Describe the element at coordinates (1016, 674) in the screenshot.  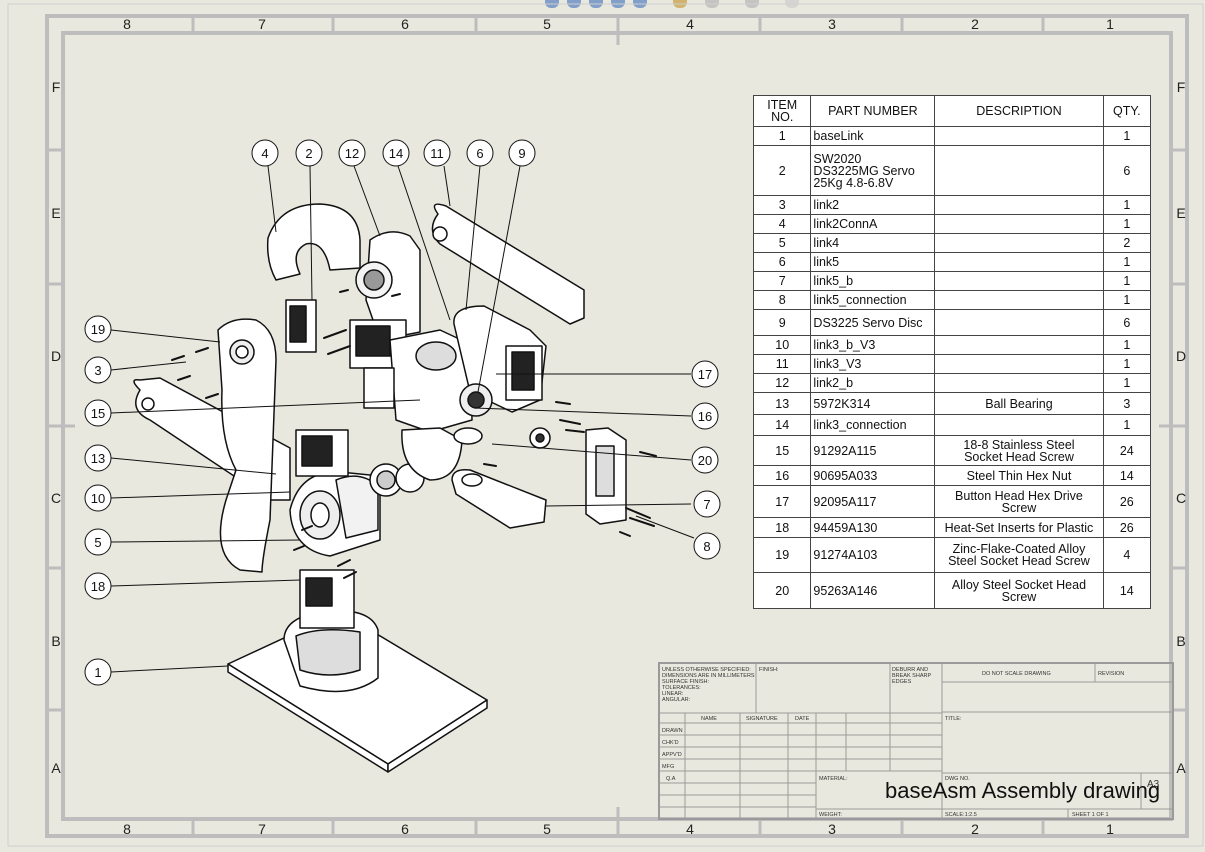
I see `do-not-scale-note: DO NOT SCALE DRAWING` at that location.